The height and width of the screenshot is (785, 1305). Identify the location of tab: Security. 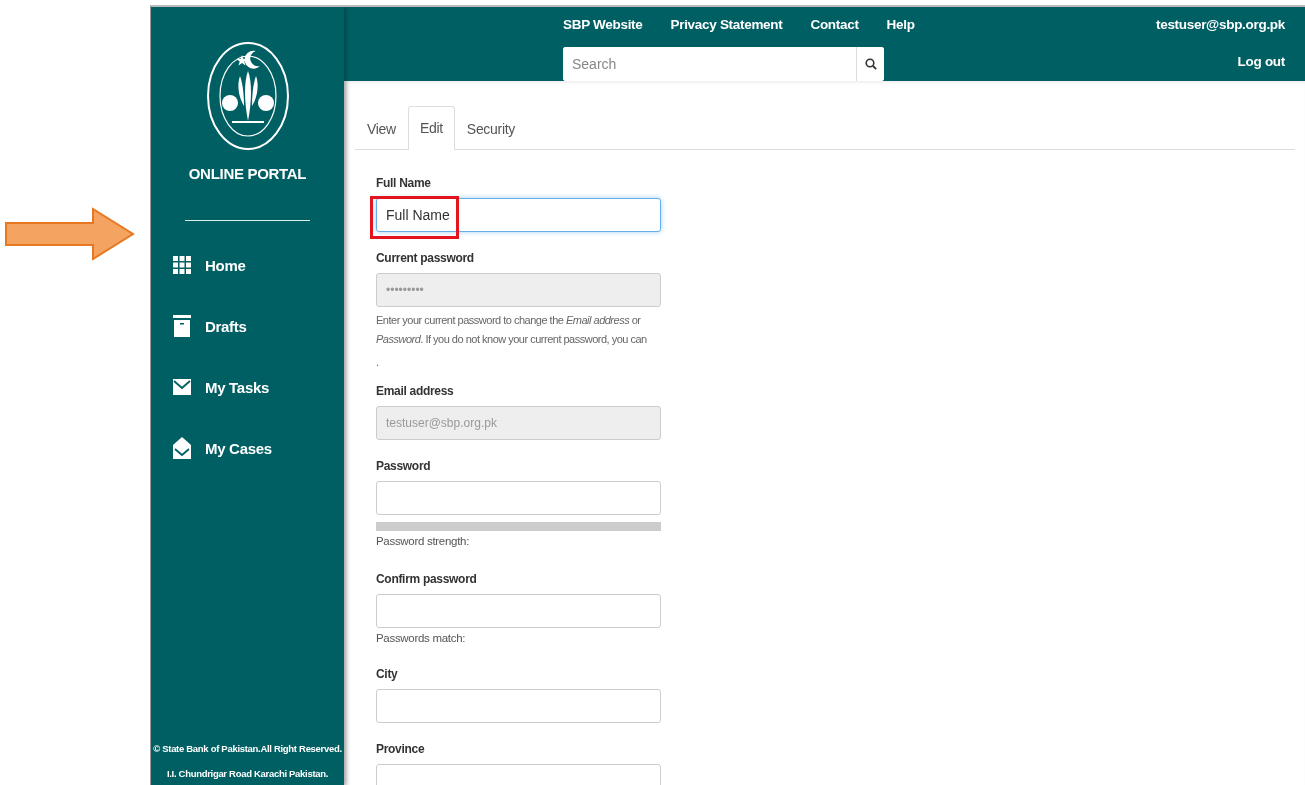
(491, 128).